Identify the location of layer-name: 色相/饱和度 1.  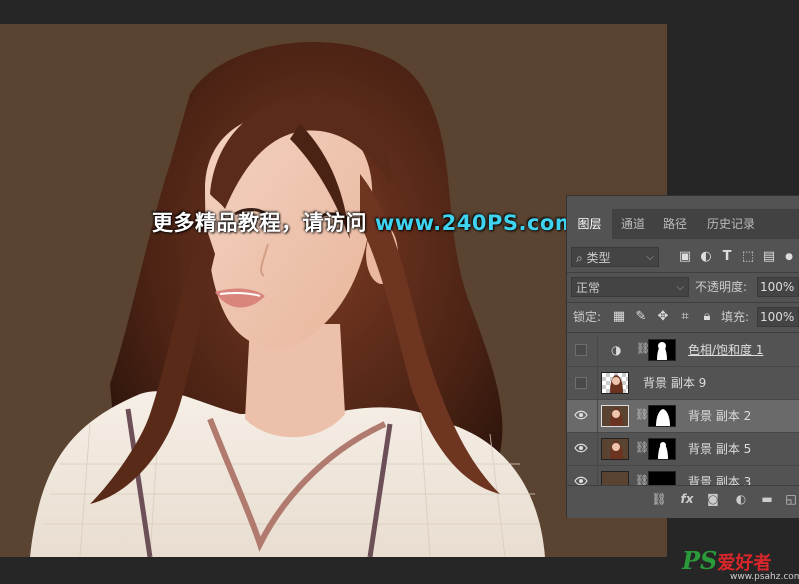
(726, 350).